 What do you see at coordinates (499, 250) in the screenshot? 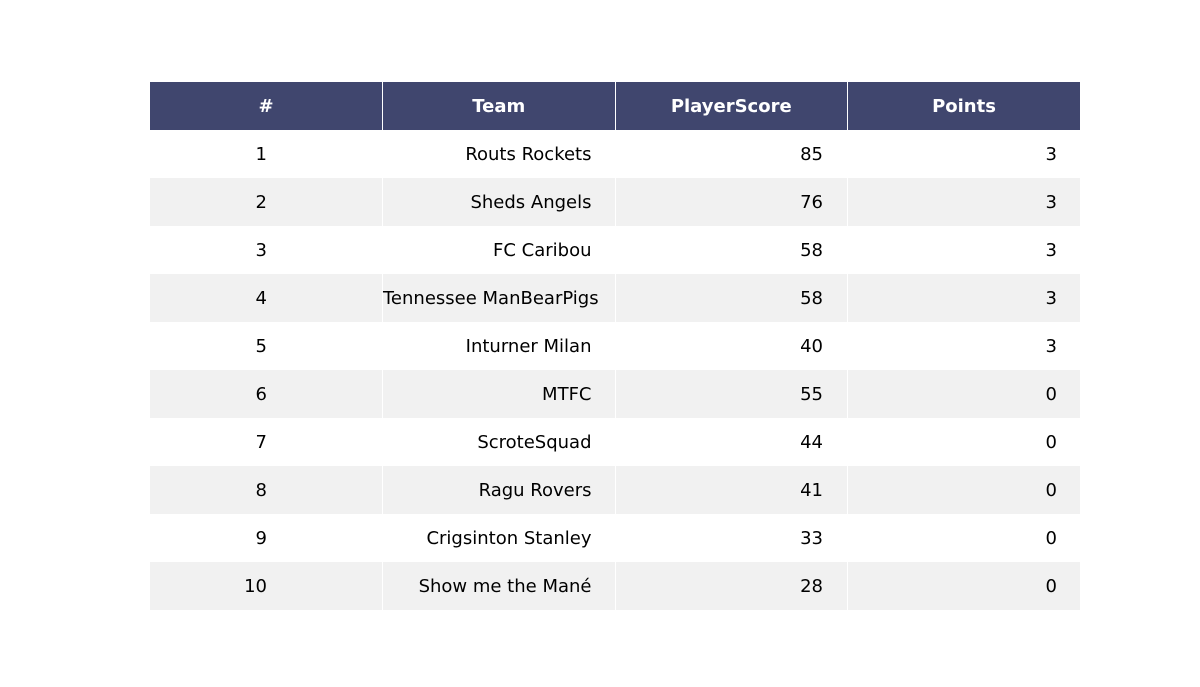
I see `cell-team: FC Caribou` at bounding box center [499, 250].